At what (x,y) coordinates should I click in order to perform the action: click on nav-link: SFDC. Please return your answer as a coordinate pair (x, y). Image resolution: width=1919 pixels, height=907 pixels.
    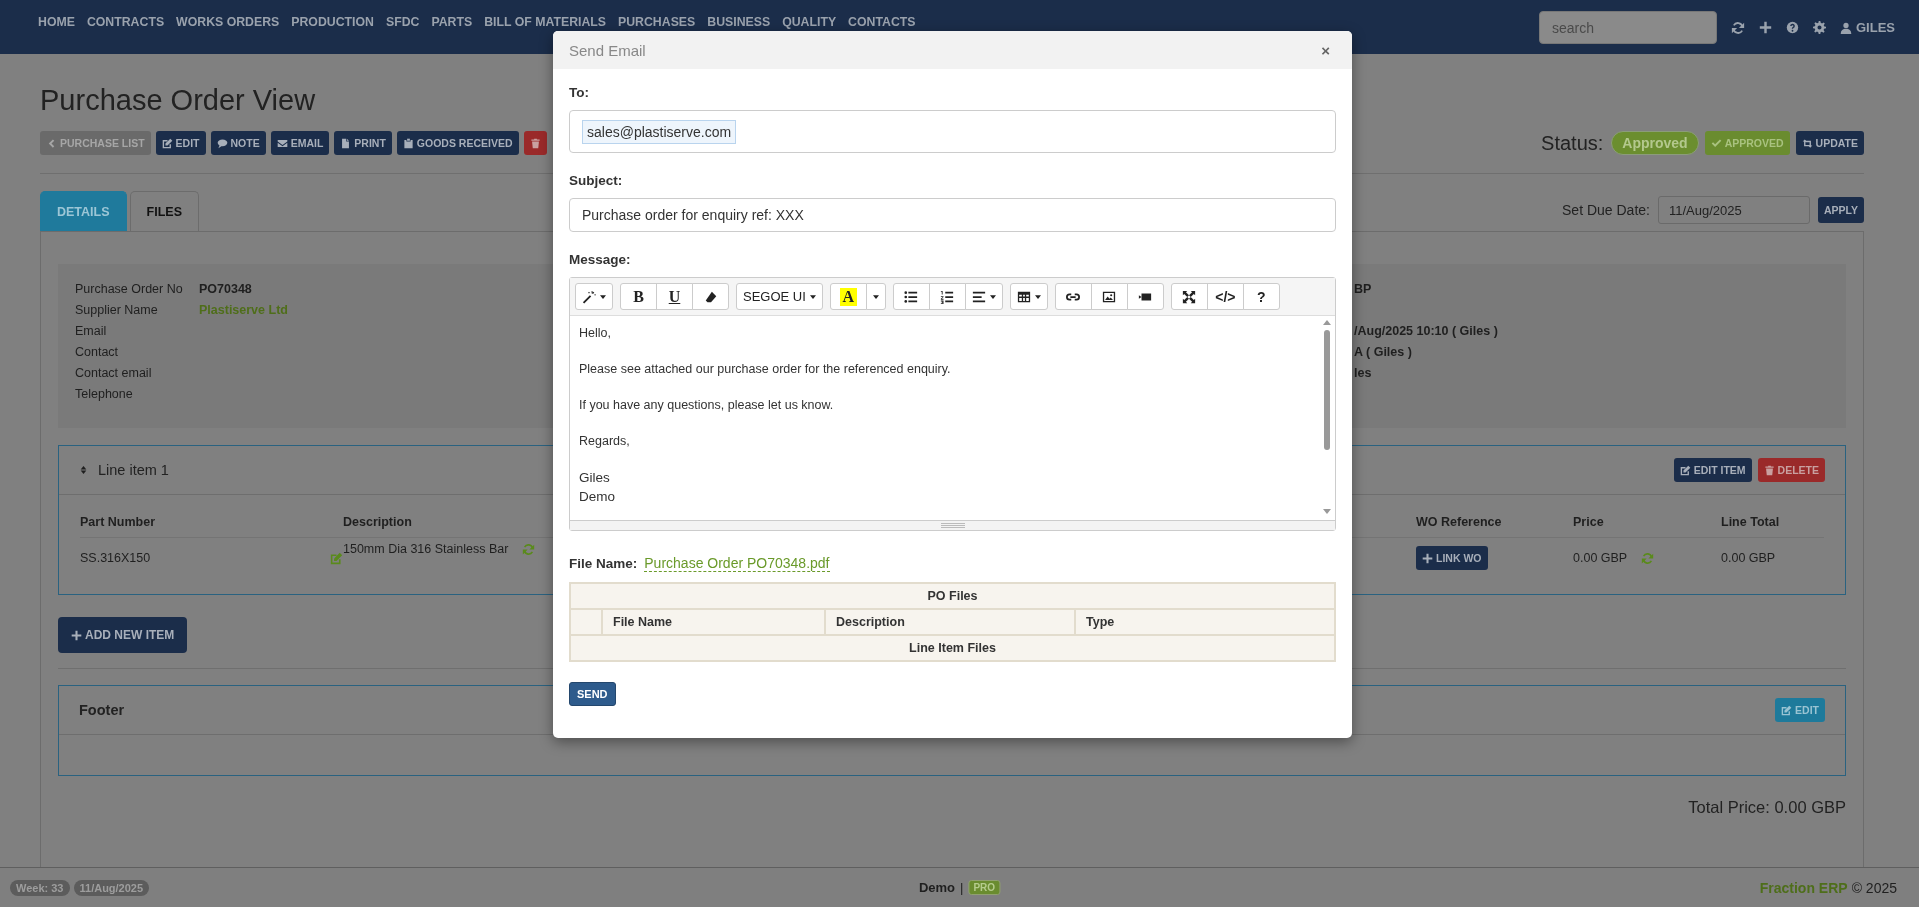
    Looking at the image, I should click on (402, 22).